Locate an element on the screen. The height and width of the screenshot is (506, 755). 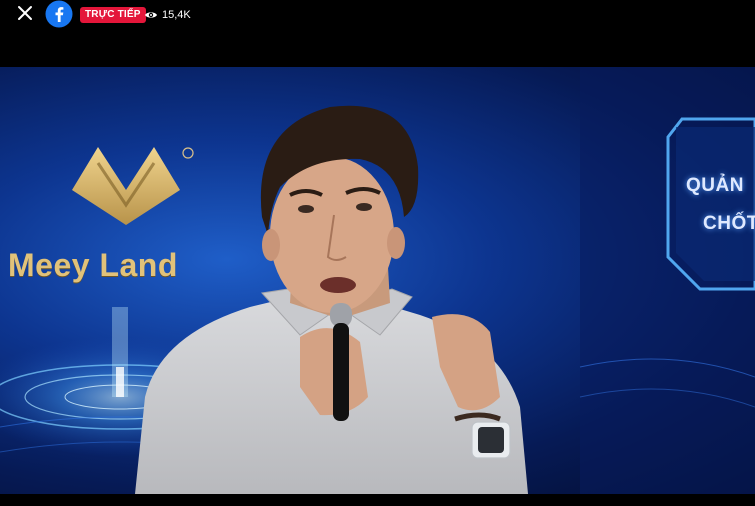
eye-icon is located at coordinates (151, 15).